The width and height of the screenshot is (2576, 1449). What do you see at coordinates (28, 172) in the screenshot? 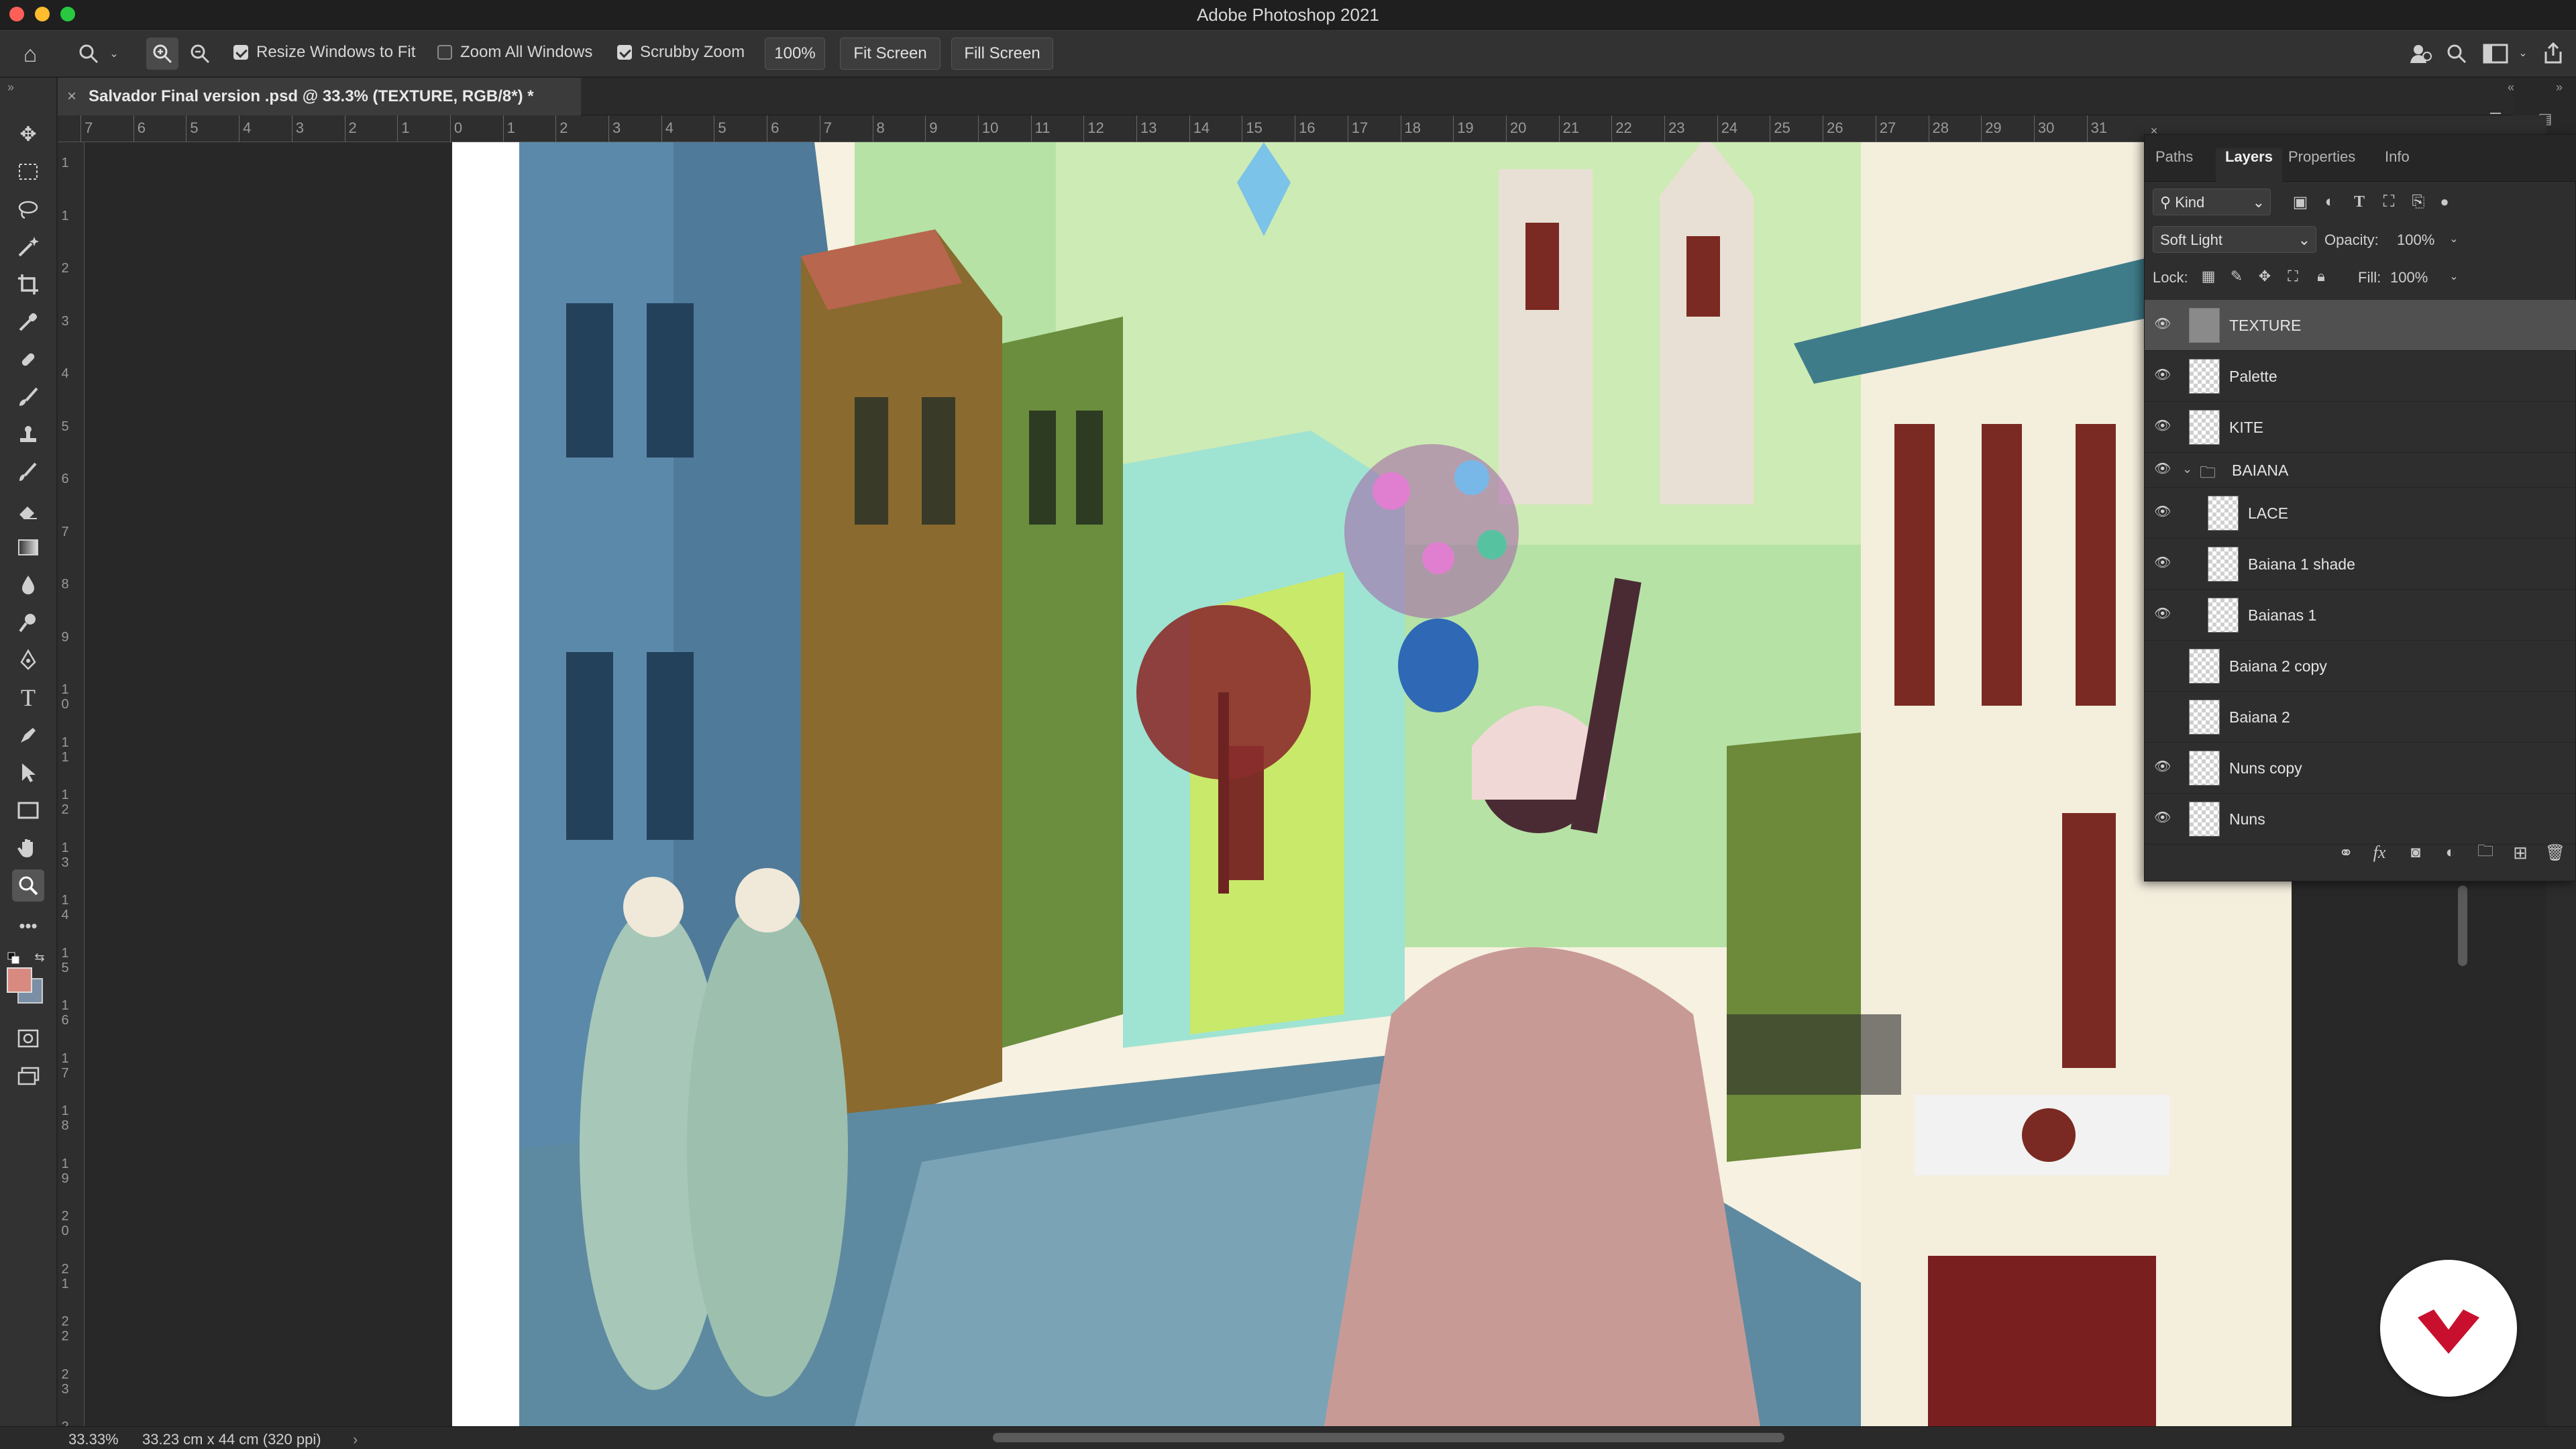
I see `marquee-tool-icon` at bounding box center [28, 172].